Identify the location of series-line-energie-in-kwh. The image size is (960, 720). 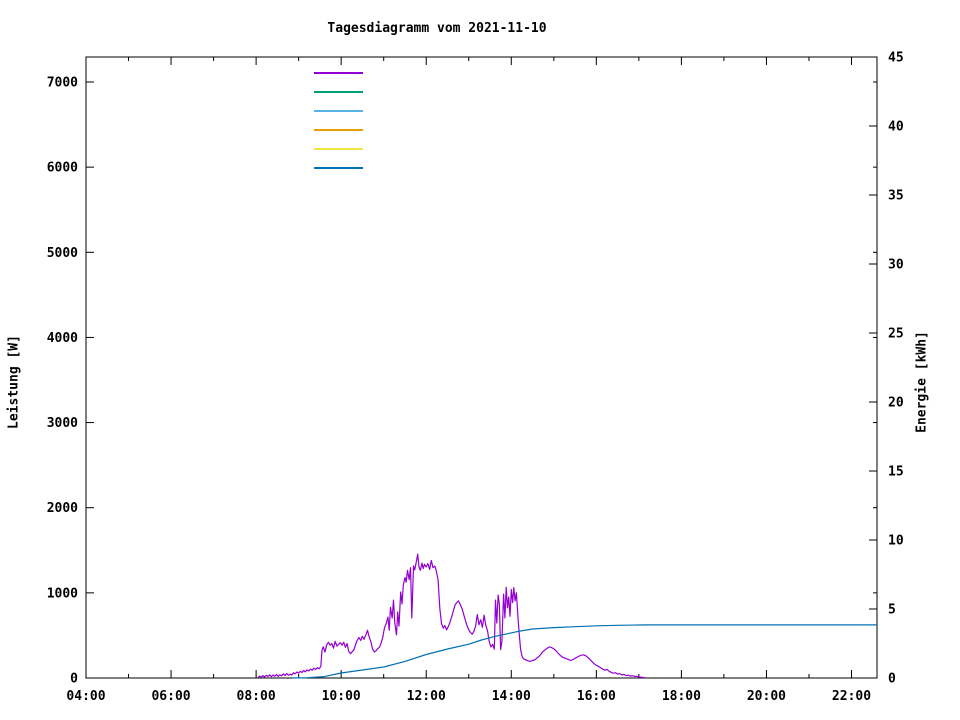
(584, 651).